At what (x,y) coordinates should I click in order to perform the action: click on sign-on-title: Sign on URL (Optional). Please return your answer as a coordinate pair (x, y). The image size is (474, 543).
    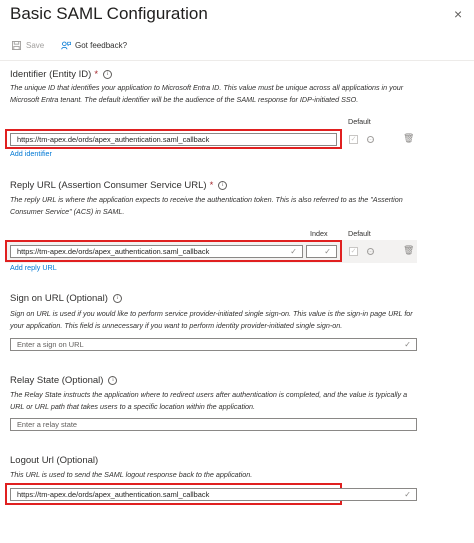
    Looking at the image, I should click on (59, 298).